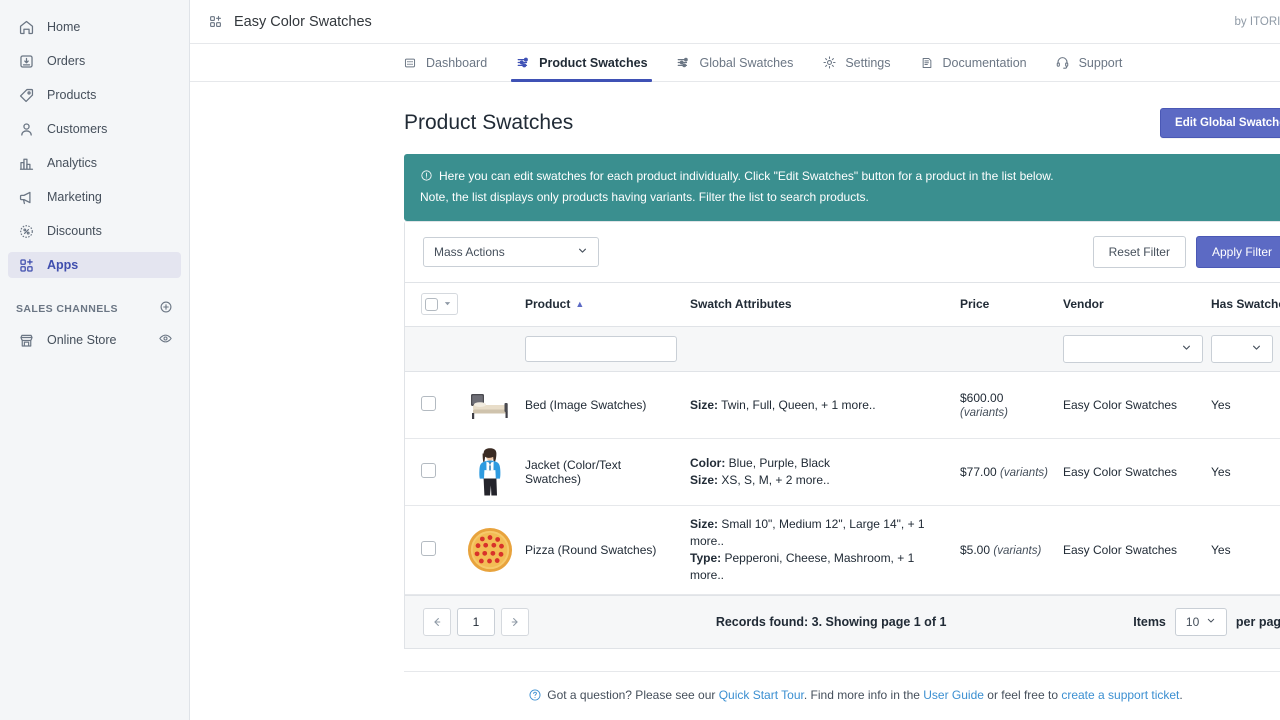  I want to click on sidebar-item-marketing: Marketing, so click(94, 197).